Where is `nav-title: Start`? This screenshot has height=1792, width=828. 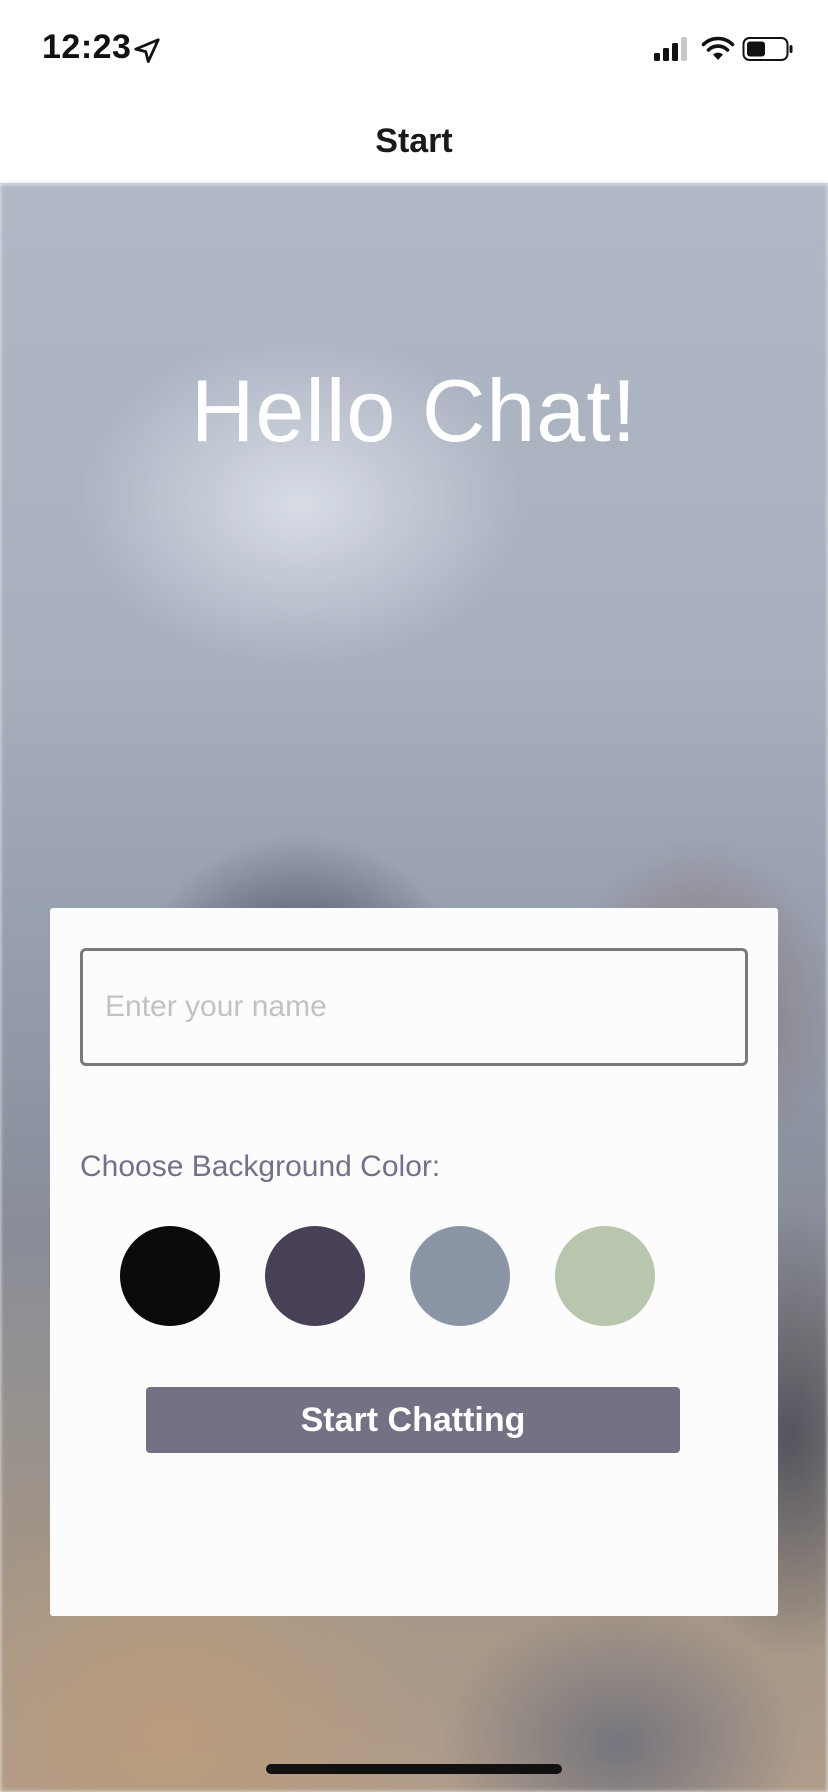
nav-title: Start is located at coordinates (414, 141).